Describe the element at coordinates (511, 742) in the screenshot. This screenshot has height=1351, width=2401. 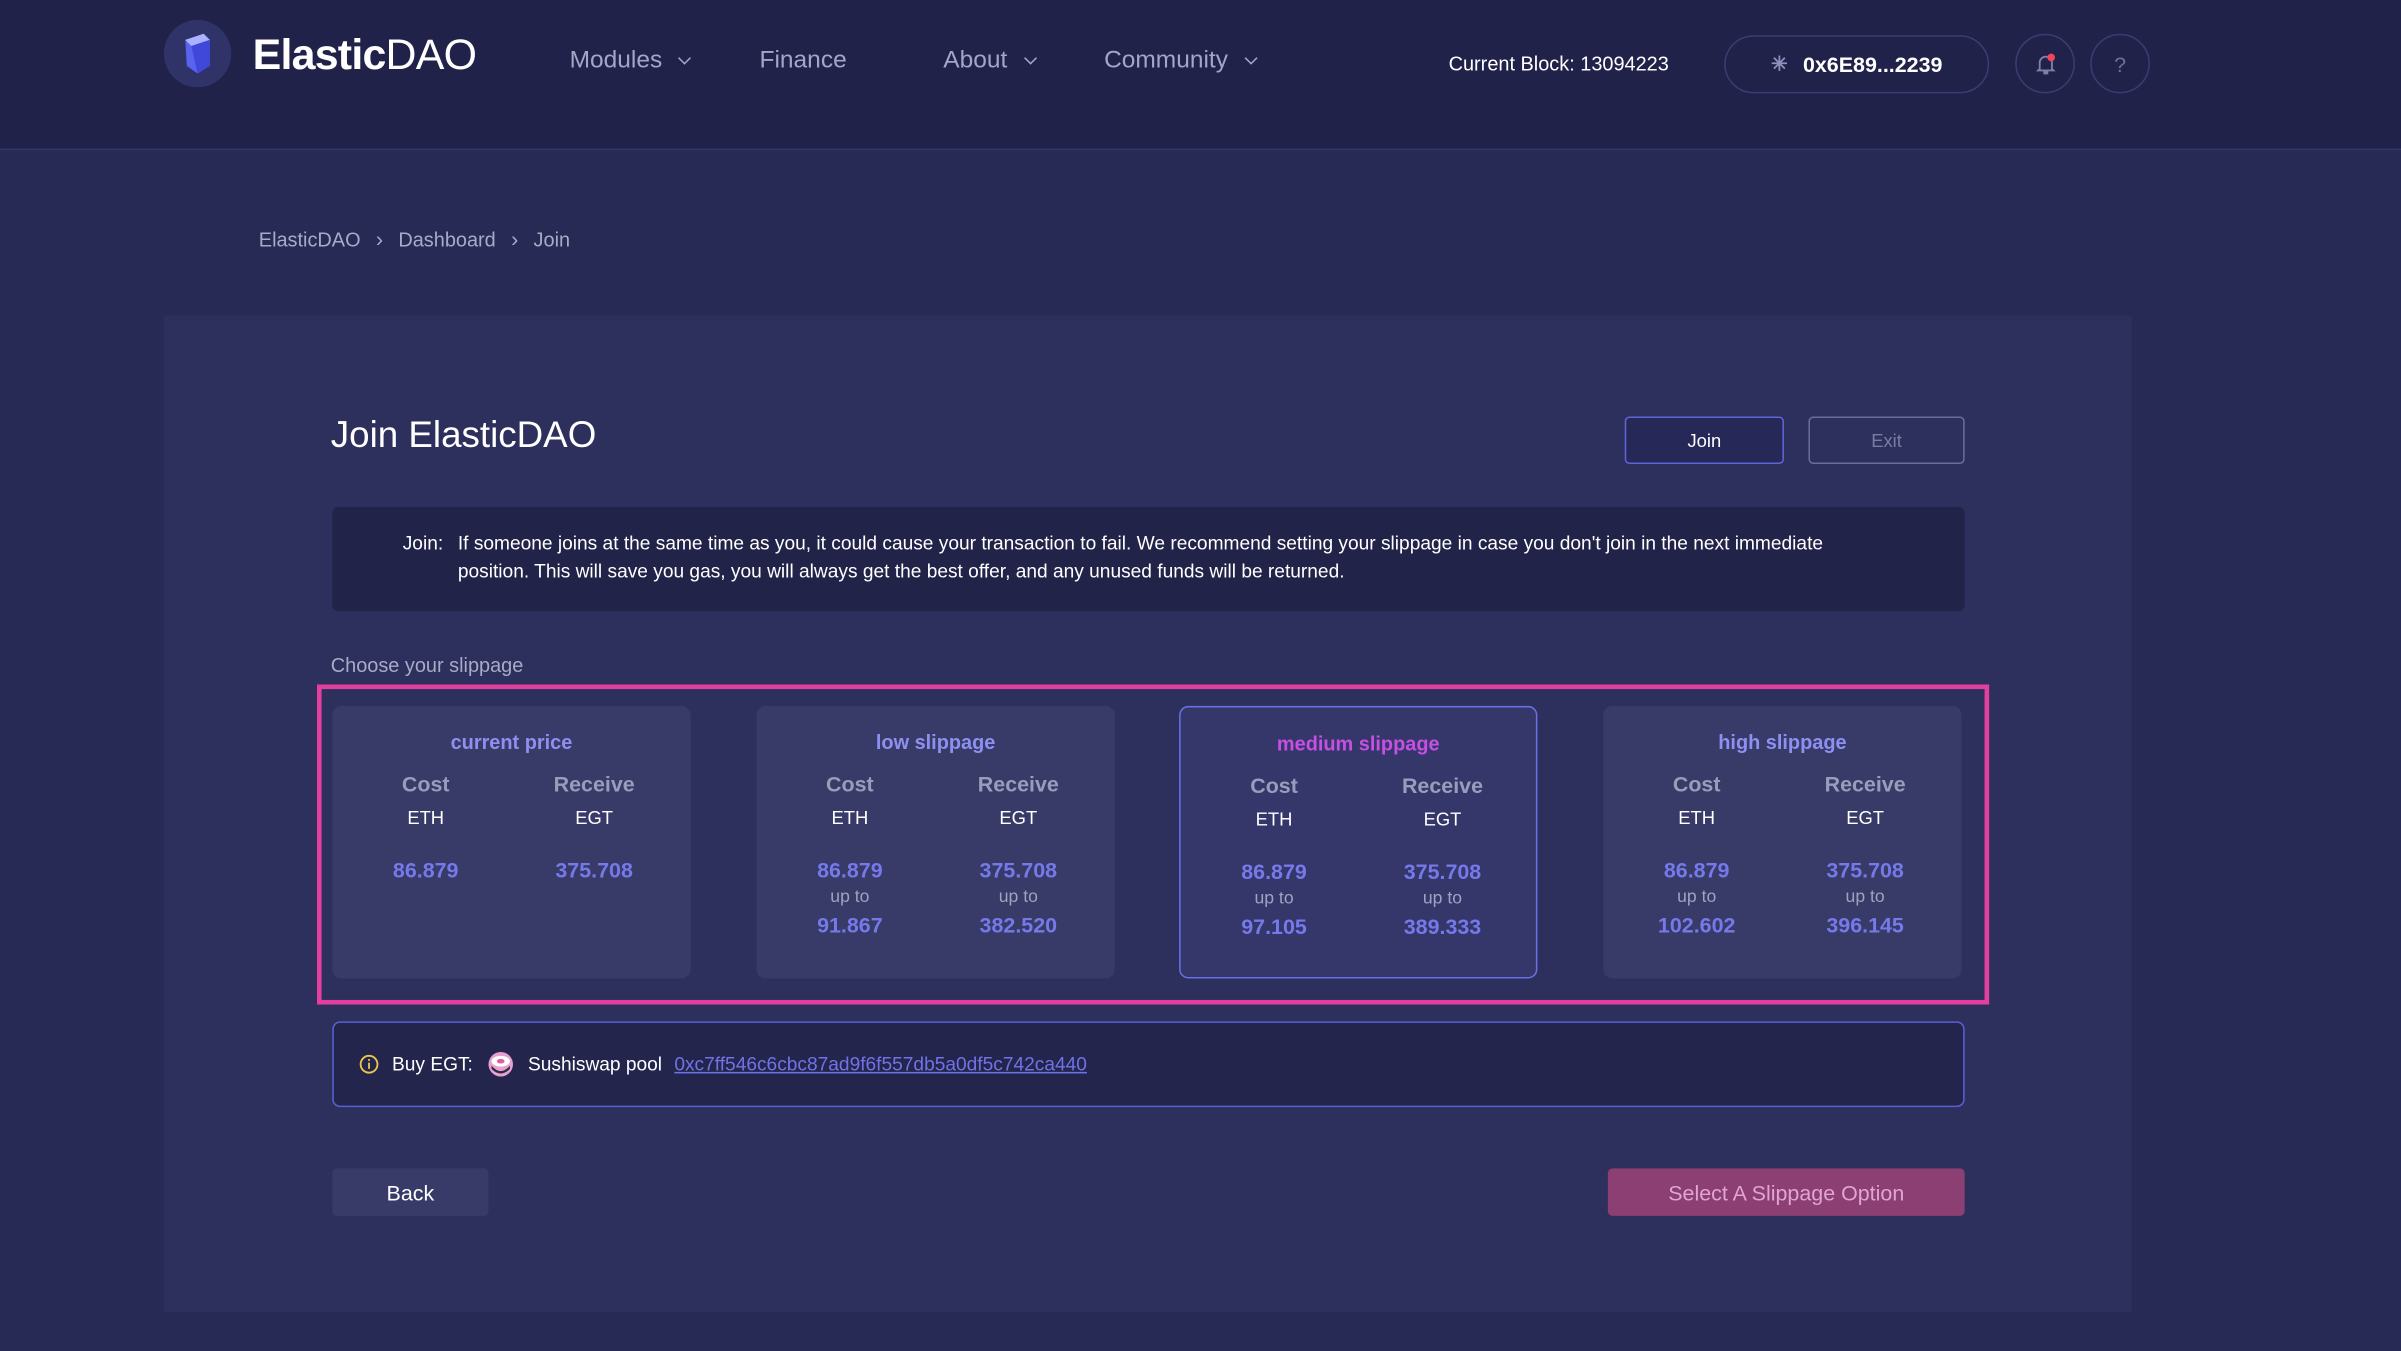
I see `card-title: current price` at that location.